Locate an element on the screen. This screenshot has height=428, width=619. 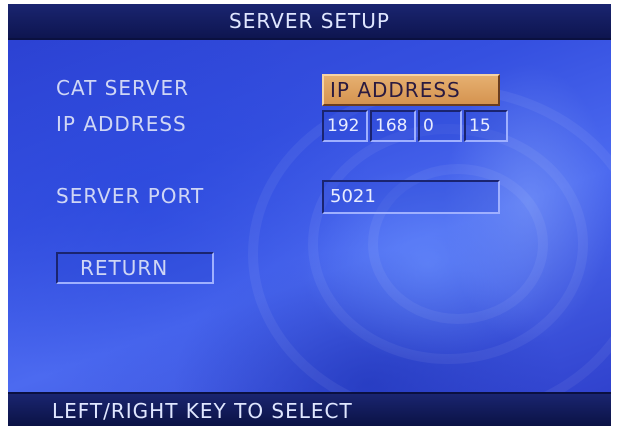
ip-octet-3-field: 0 is located at coordinates (440, 126).